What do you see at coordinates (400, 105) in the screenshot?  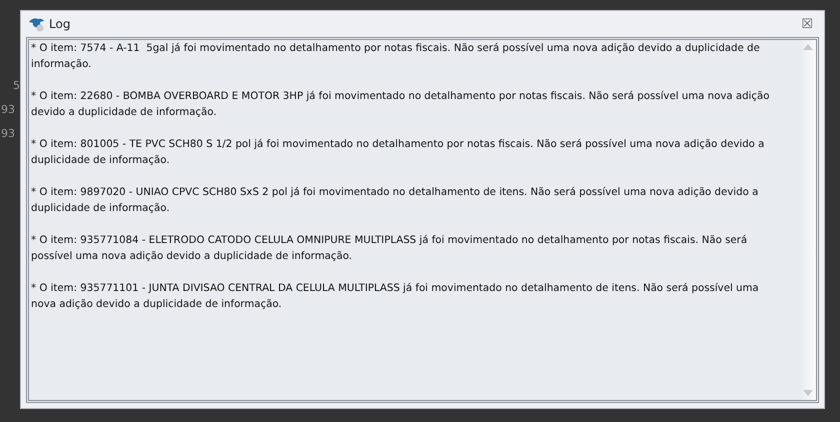 I see `log-message: * O item: 22680 - BOMBA OVERBOARD E MOTOR 3HP já foi movimentado no detalhamento por notas fiscais. Não será possível uma nova adição devido a duplicidade de informação.` at bounding box center [400, 105].